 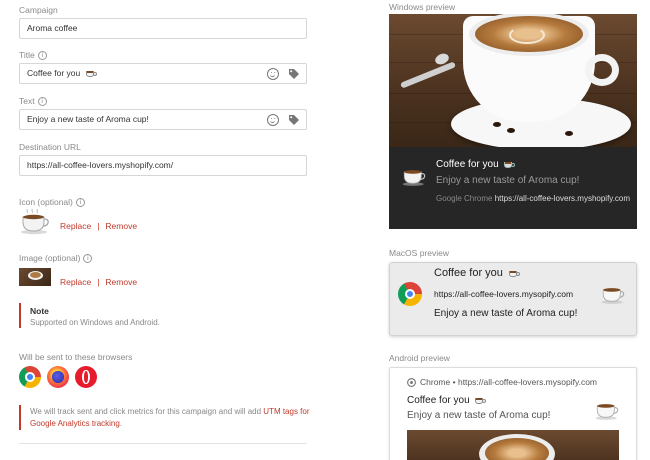 What do you see at coordinates (58, 377) in the screenshot?
I see `firefox-icon` at bounding box center [58, 377].